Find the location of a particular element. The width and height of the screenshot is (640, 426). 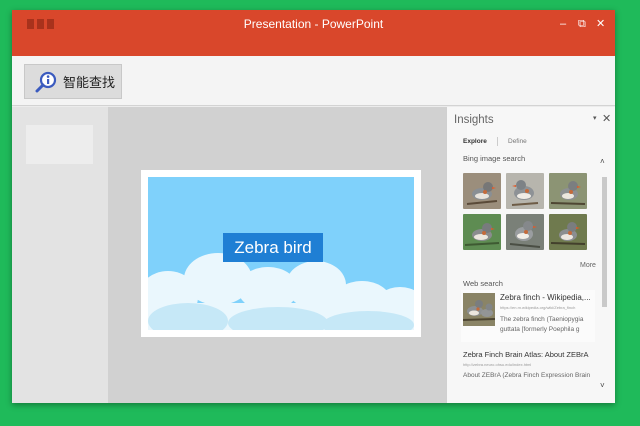

tab-divider is located at coordinates (497, 141).